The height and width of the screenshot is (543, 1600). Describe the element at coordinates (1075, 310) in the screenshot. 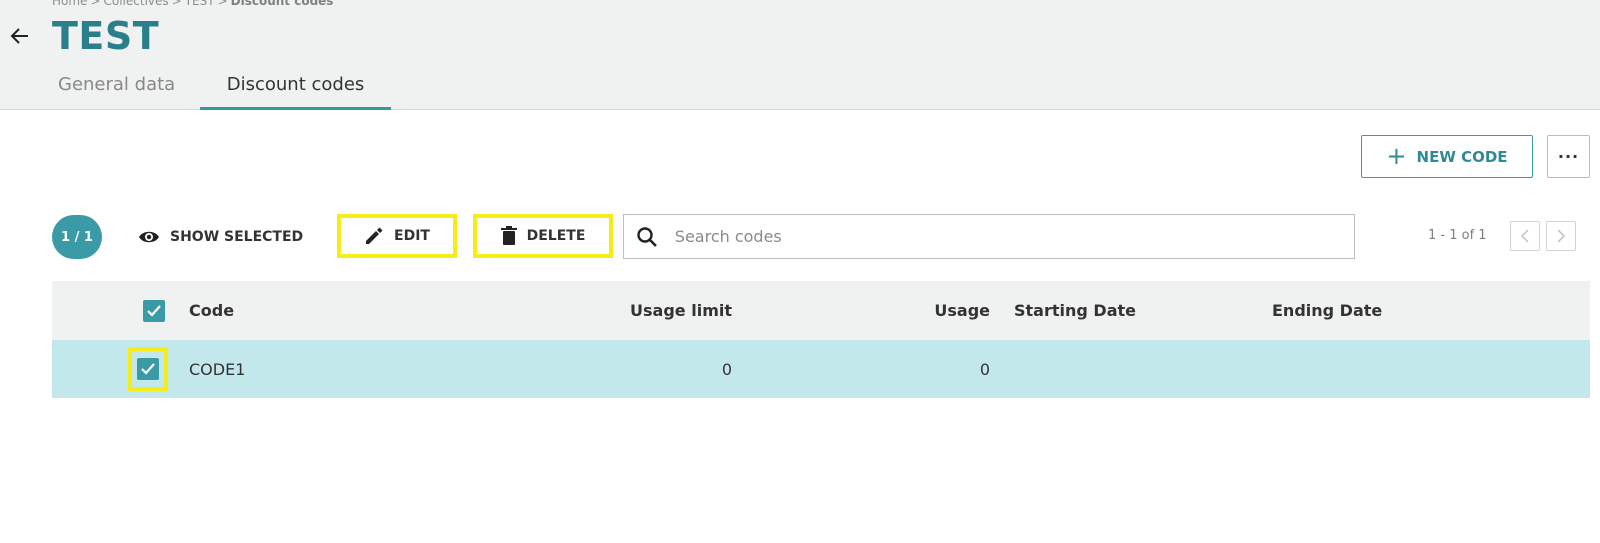

I see `column-header-starting-date: Starting Date` at that location.